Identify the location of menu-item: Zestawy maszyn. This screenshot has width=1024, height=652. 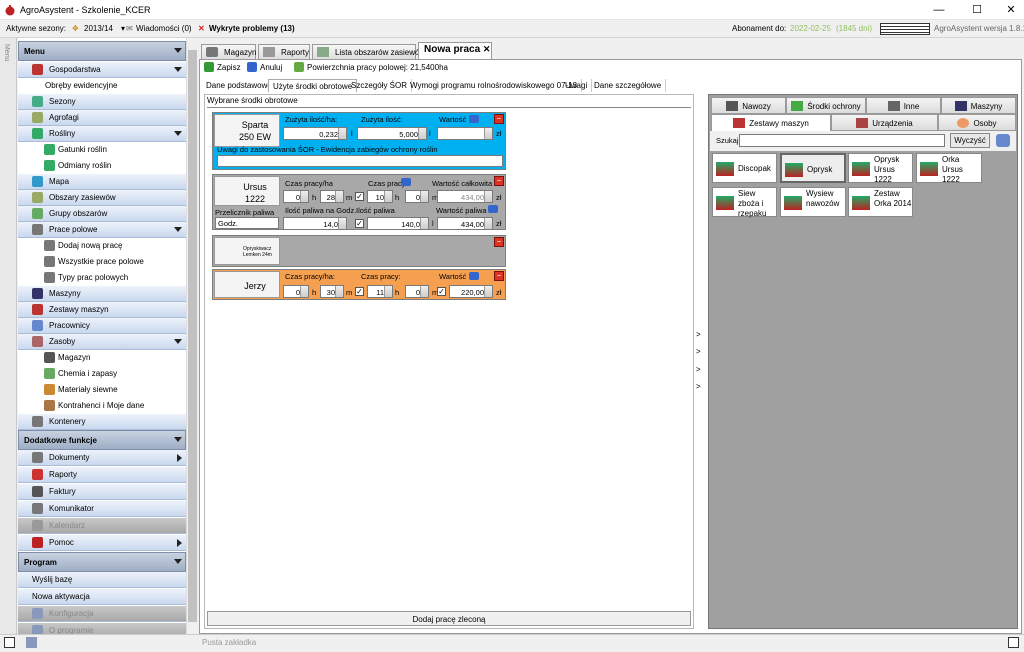
(102, 310).